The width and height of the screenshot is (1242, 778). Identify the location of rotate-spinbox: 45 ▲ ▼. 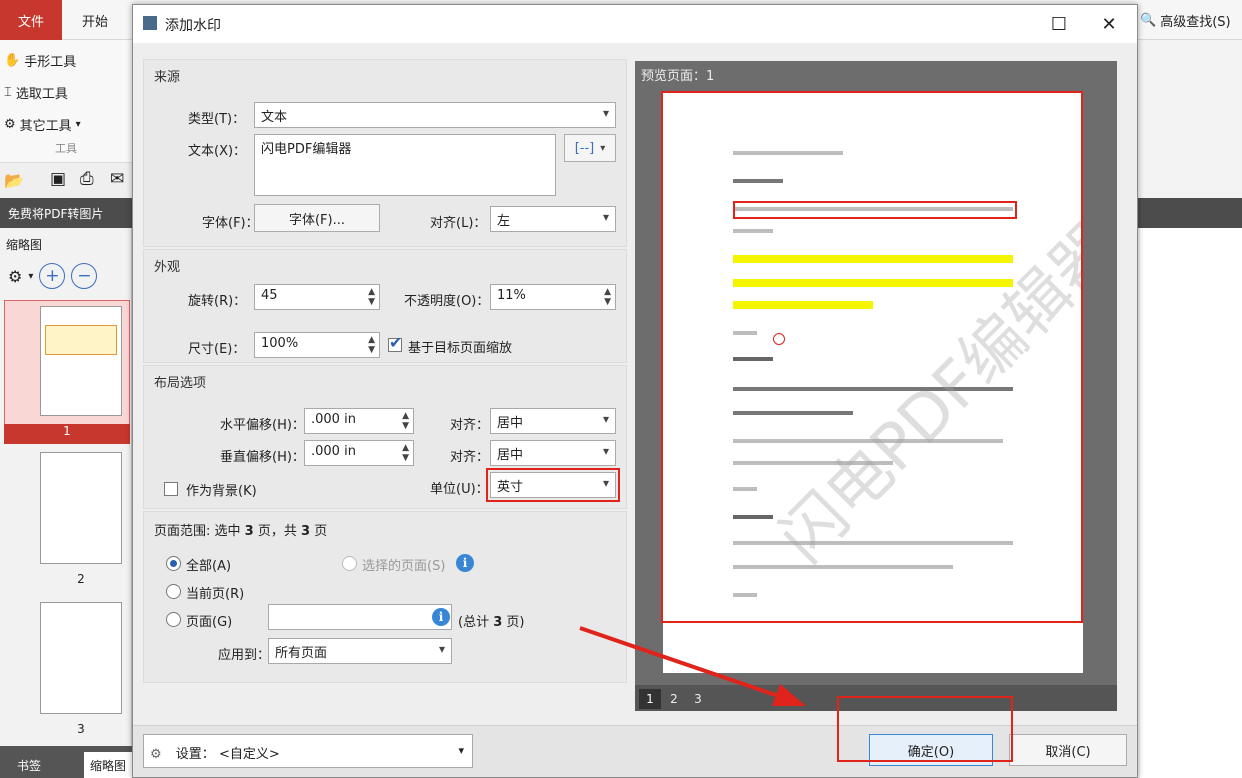
(317, 297).